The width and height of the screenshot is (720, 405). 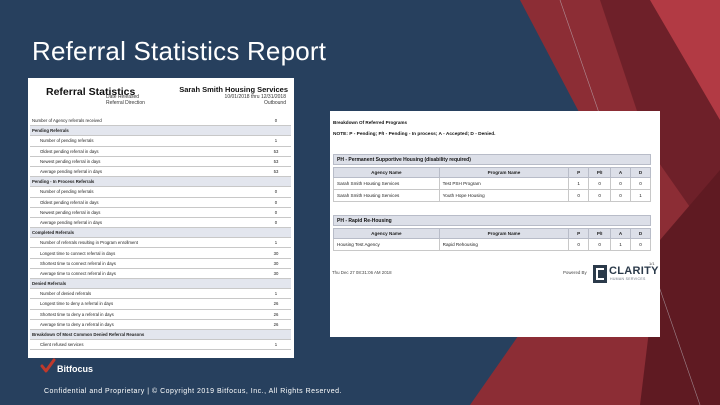 What do you see at coordinates (579, 195) in the screenshot?
I see `cell-p: 0` at bounding box center [579, 195].